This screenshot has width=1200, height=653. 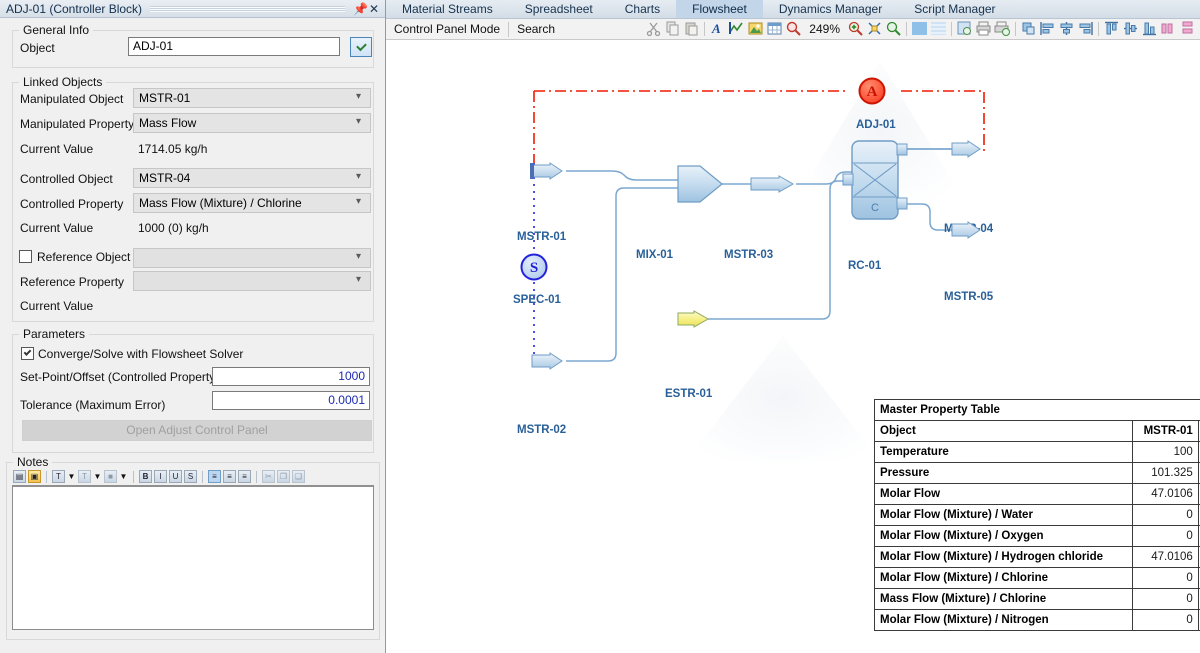 I want to click on copy-icon, so click(x=672, y=28).